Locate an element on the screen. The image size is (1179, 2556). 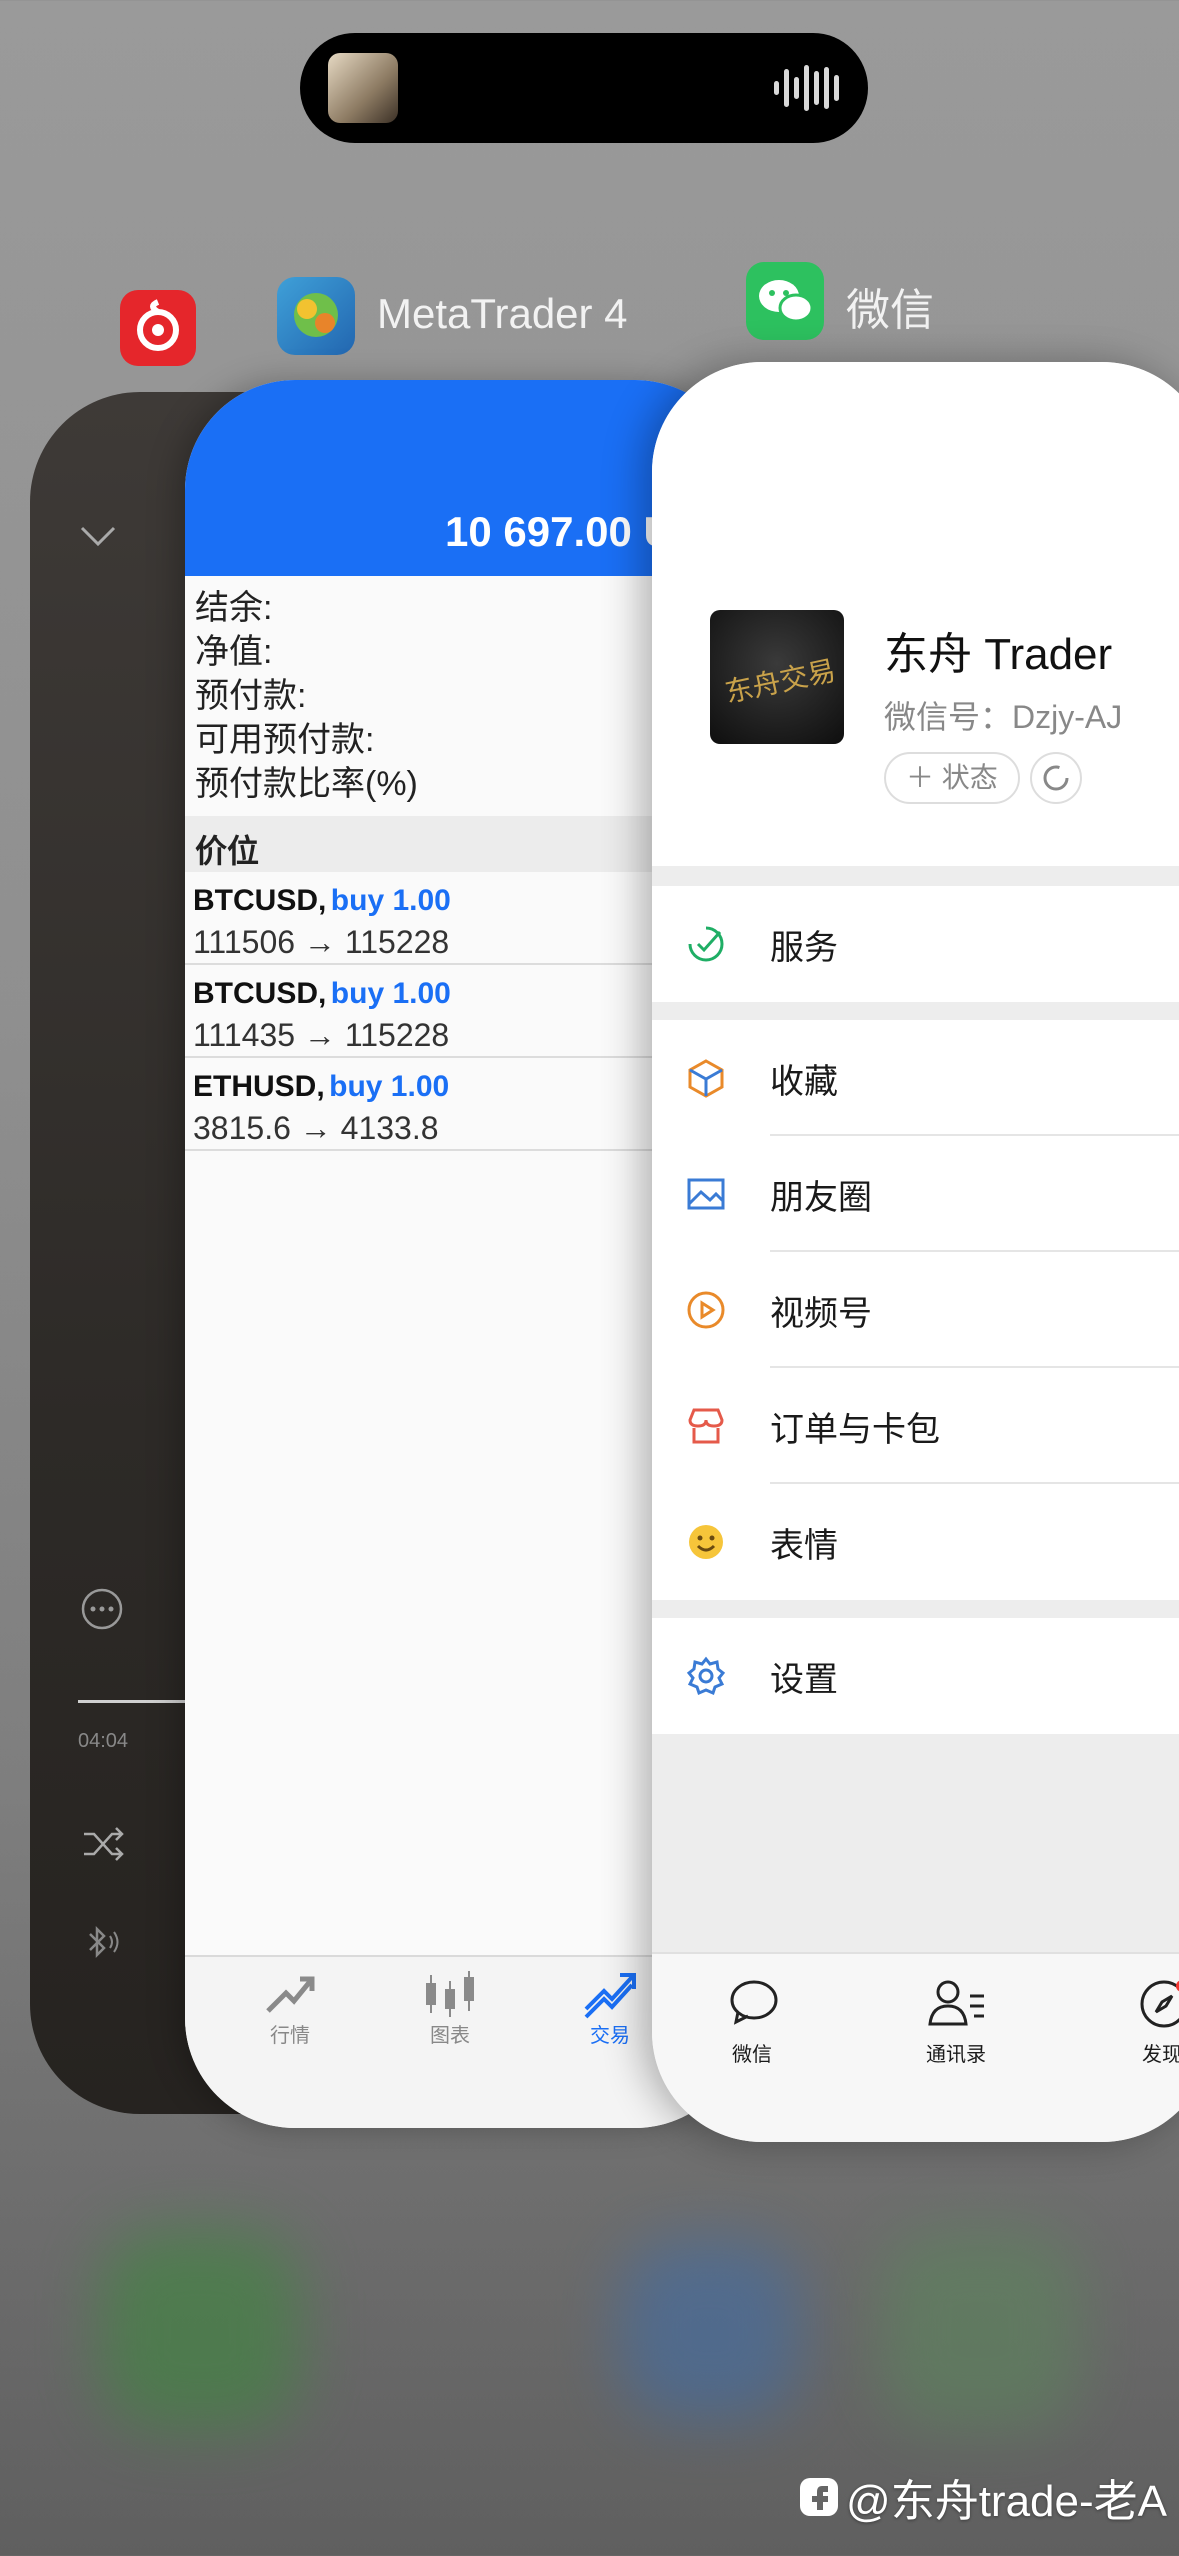
menu-item-favorites: 收藏 is located at coordinates (915, 1078).